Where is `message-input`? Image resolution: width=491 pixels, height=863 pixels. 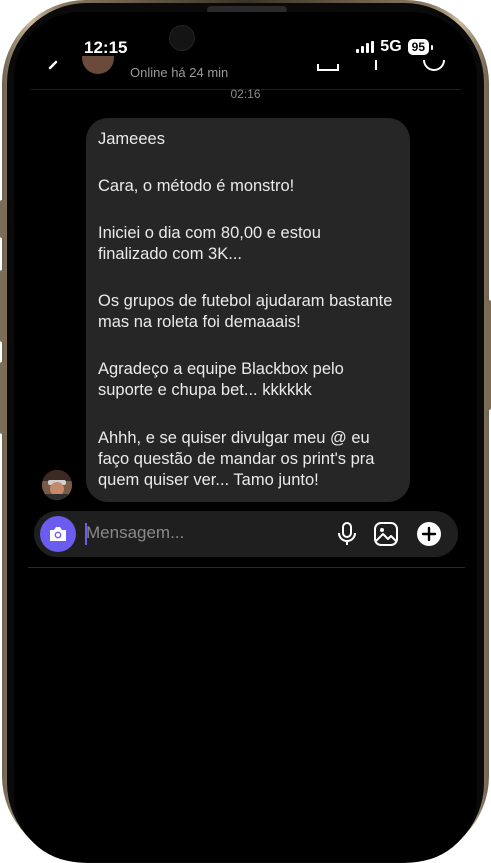 message-input is located at coordinates (196, 533).